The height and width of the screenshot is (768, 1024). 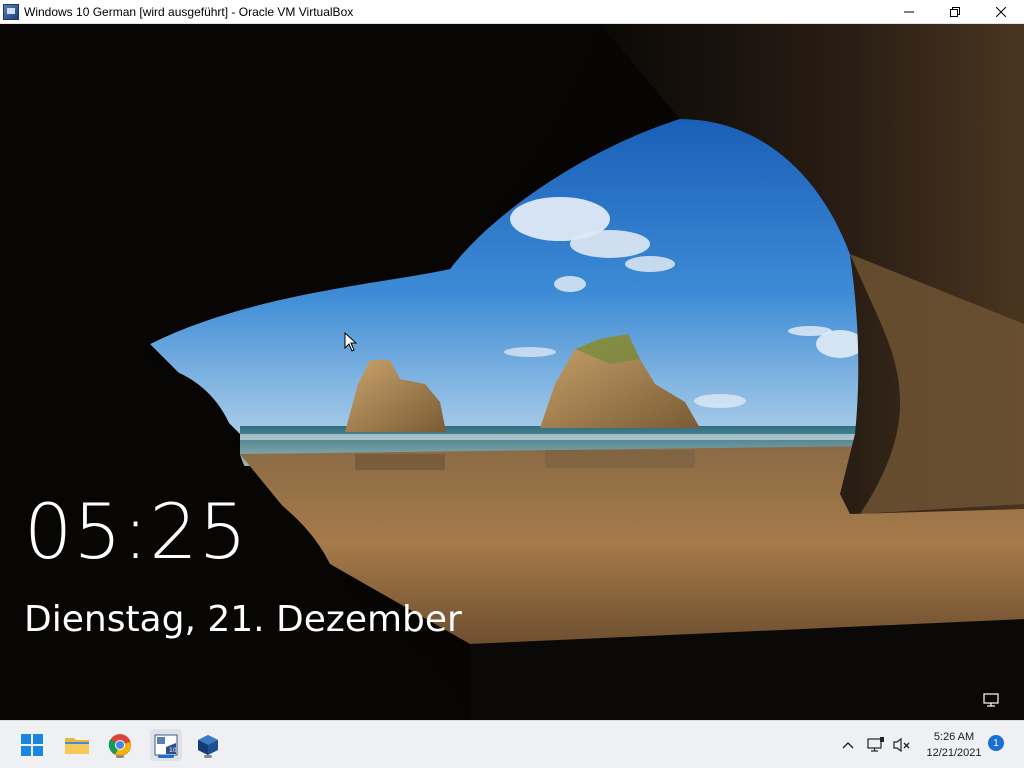 I want to click on file-explorer-icon, so click(x=77, y=746).